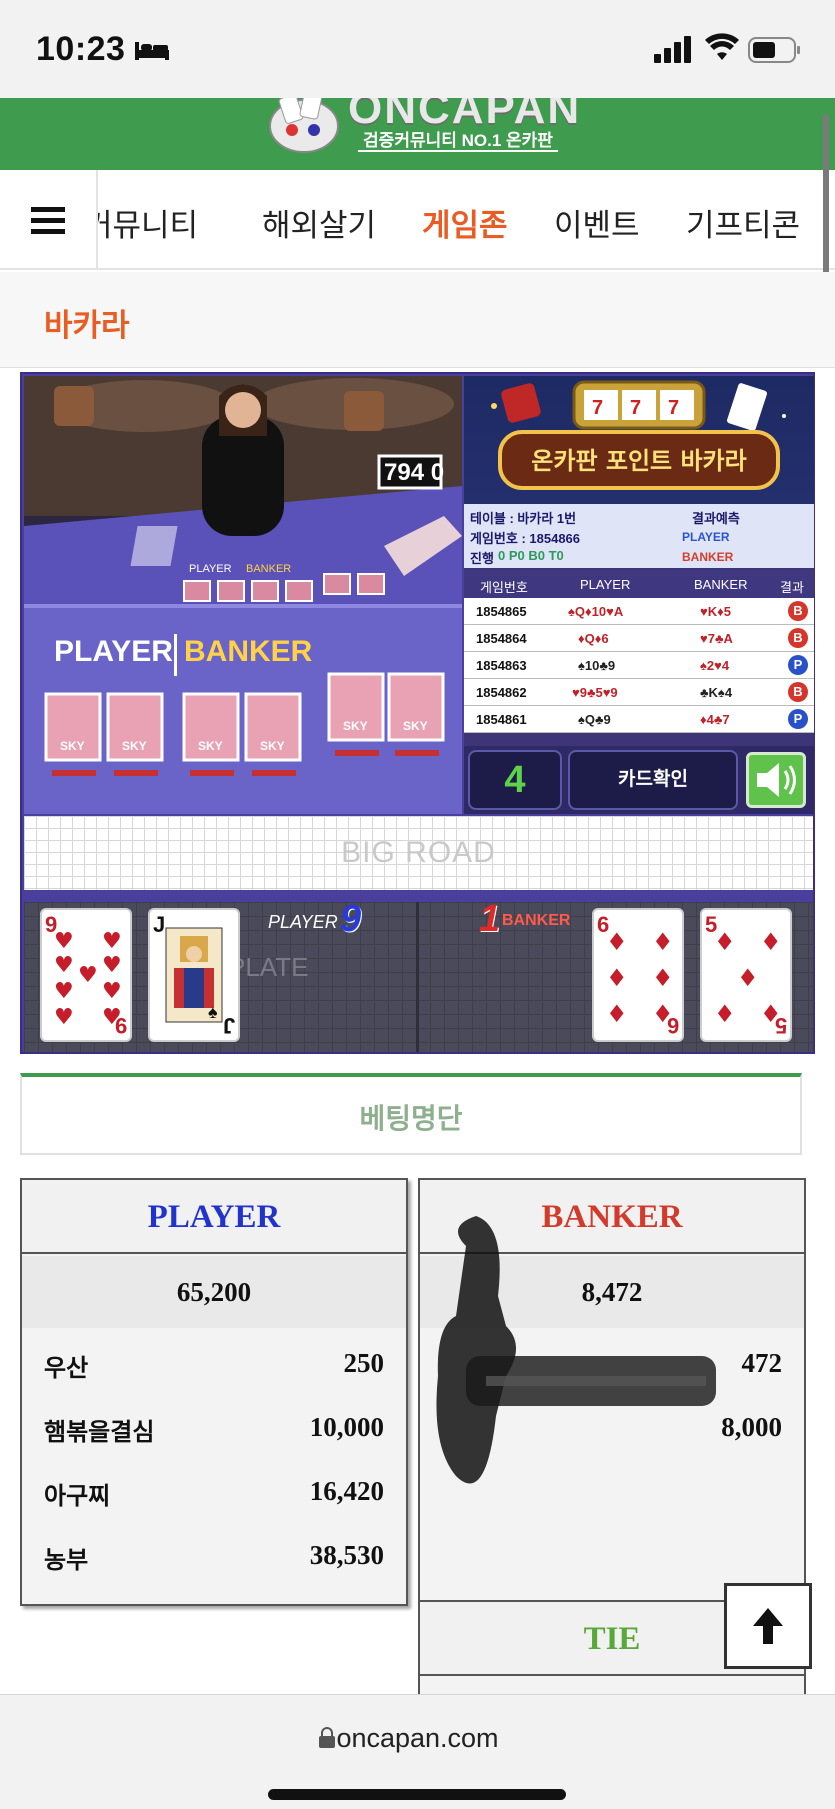  Describe the element at coordinates (465, 222) in the screenshot. I see `nav-item-gamezone: 게임존` at that location.